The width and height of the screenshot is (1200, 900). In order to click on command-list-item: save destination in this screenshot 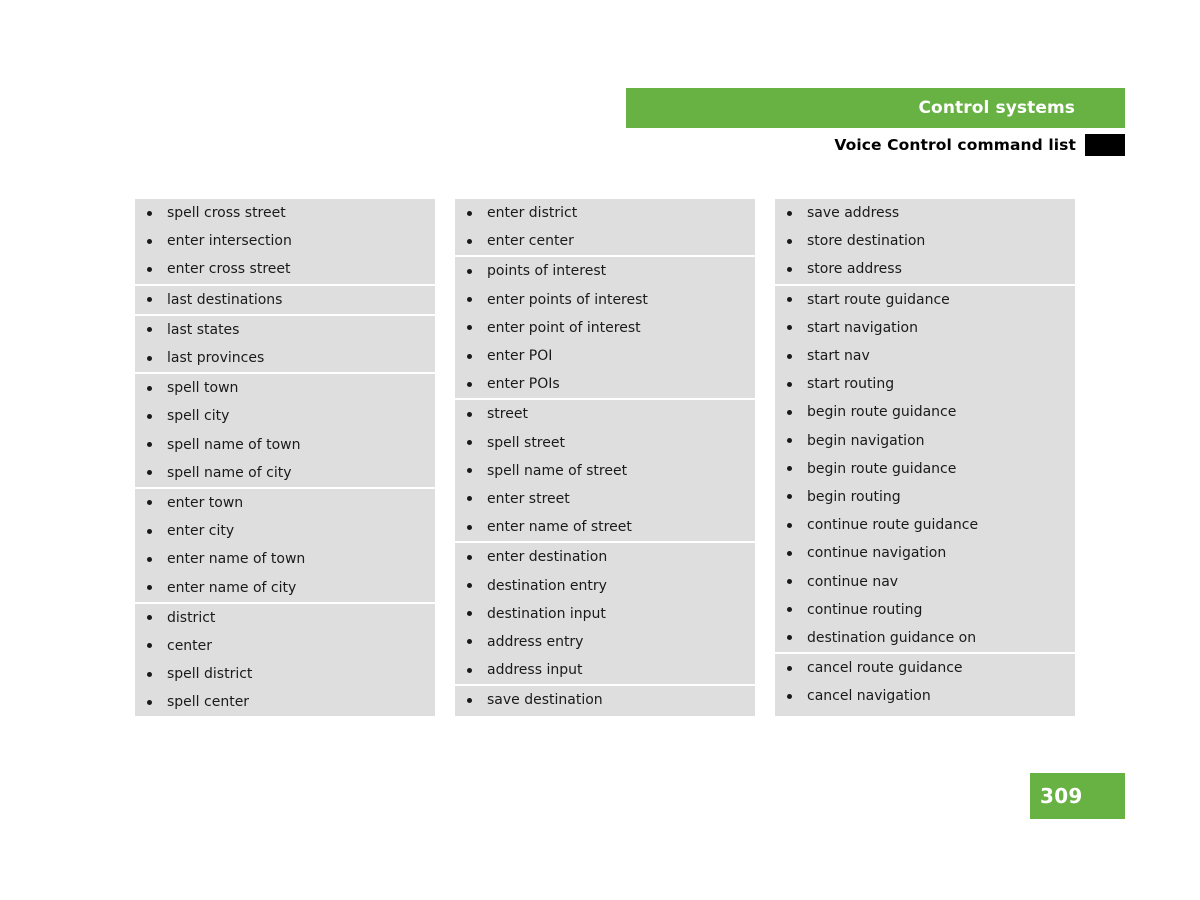, I will do `click(605, 700)`.